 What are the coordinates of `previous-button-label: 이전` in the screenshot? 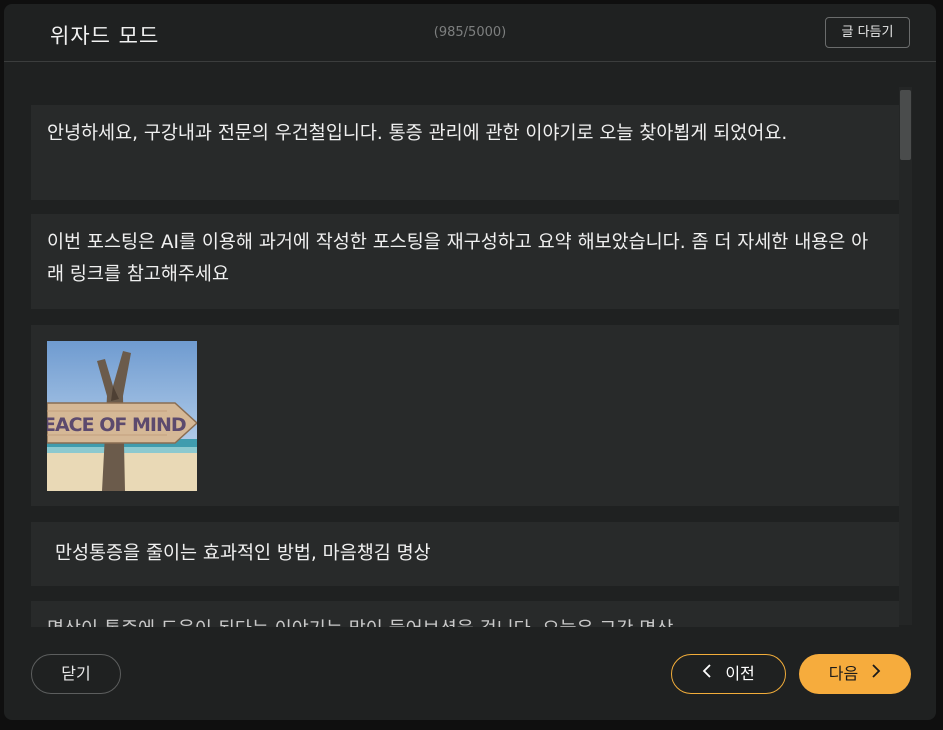 It's located at (740, 673).